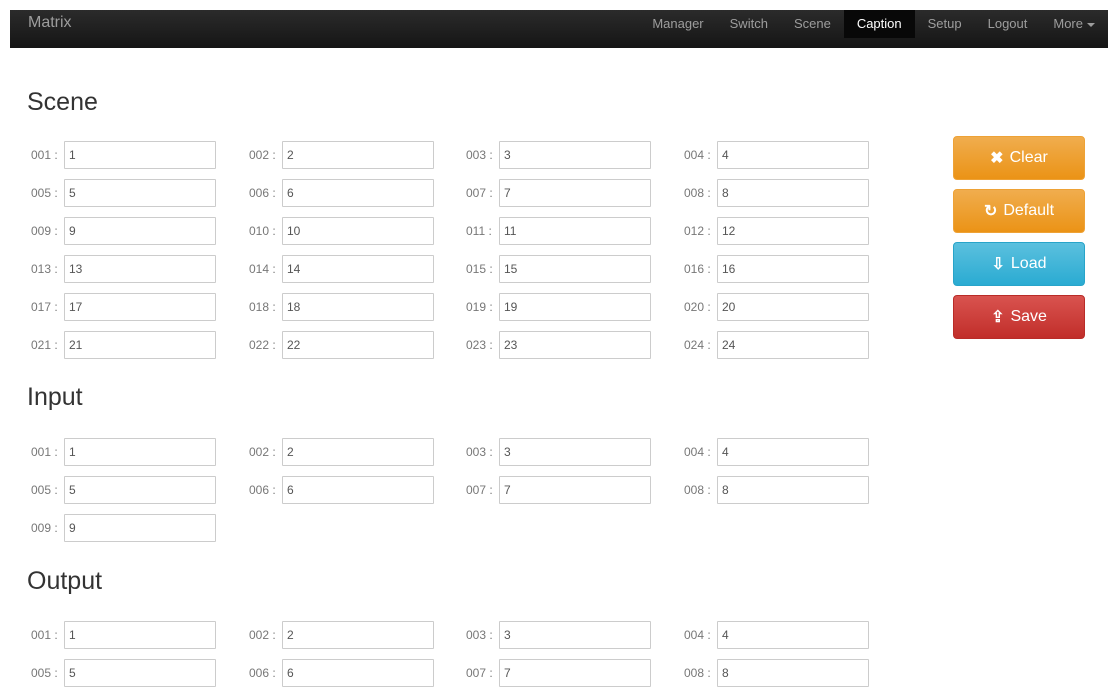 This screenshot has height=687, width=1108. What do you see at coordinates (1019, 264) in the screenshot?
I see `load-button: ⇩ Load` at bounding box center [1019, 264].